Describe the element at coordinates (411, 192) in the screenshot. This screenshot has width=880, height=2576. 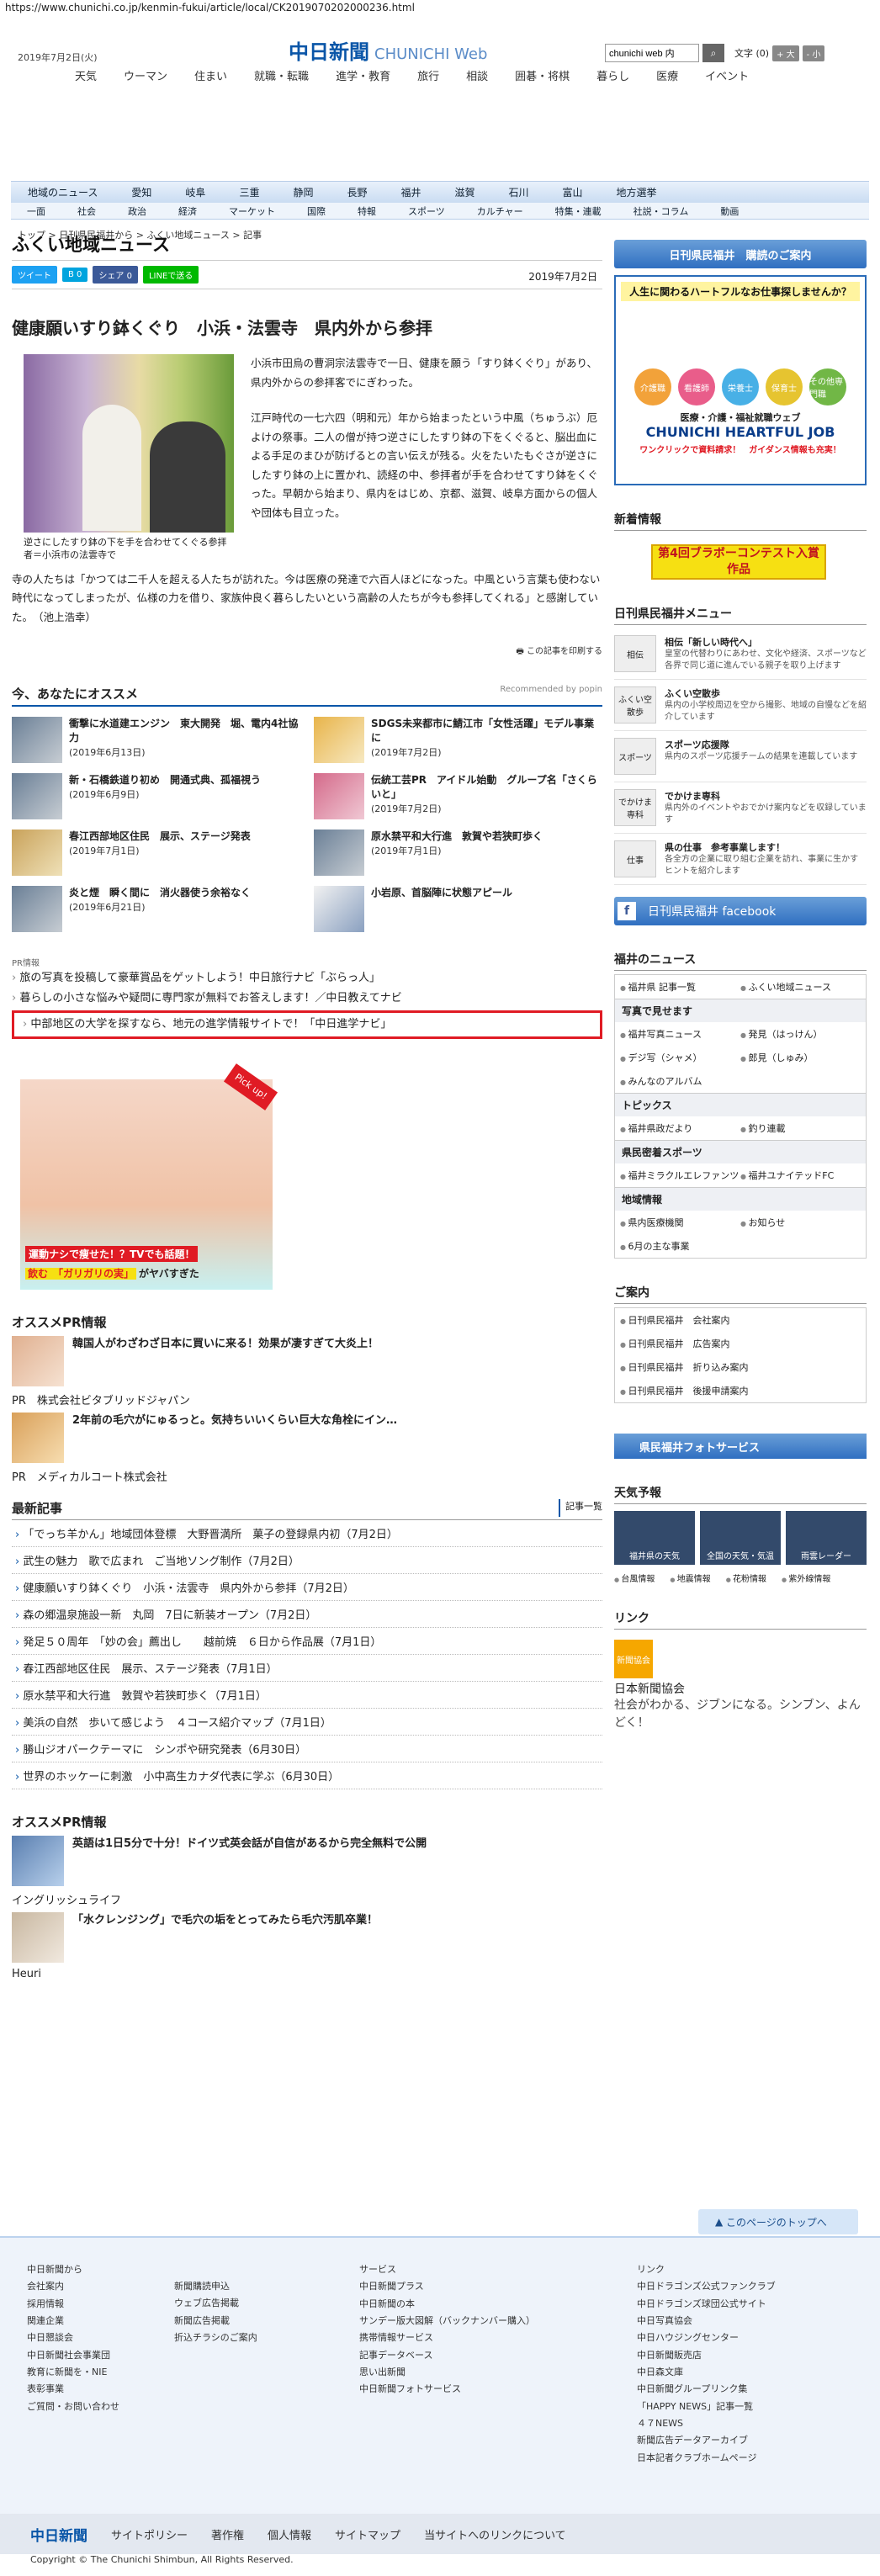
I see `region-item: 福井` at that location.